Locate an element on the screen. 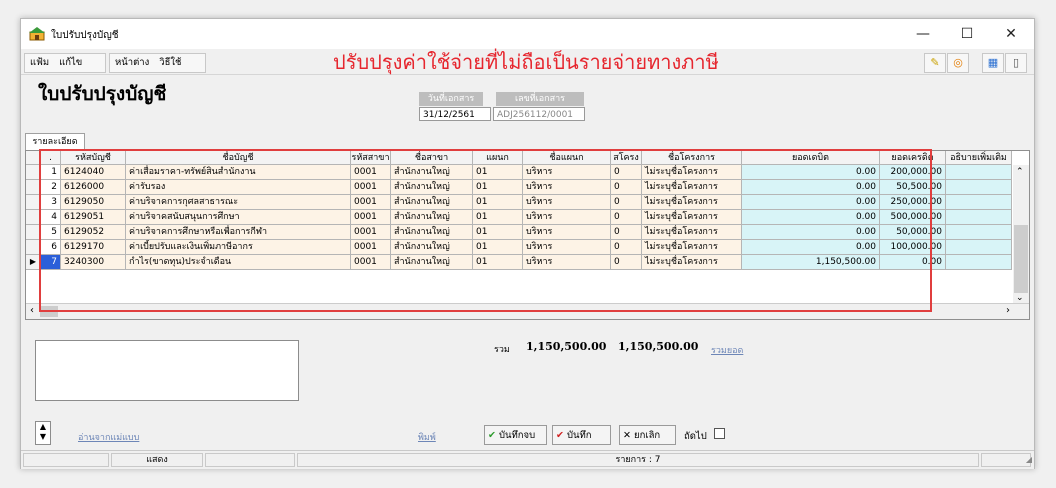 Image resolution: width=1056 pixels, height=488 pixels. scroll-thumb is located at coordinates (1021, 259).